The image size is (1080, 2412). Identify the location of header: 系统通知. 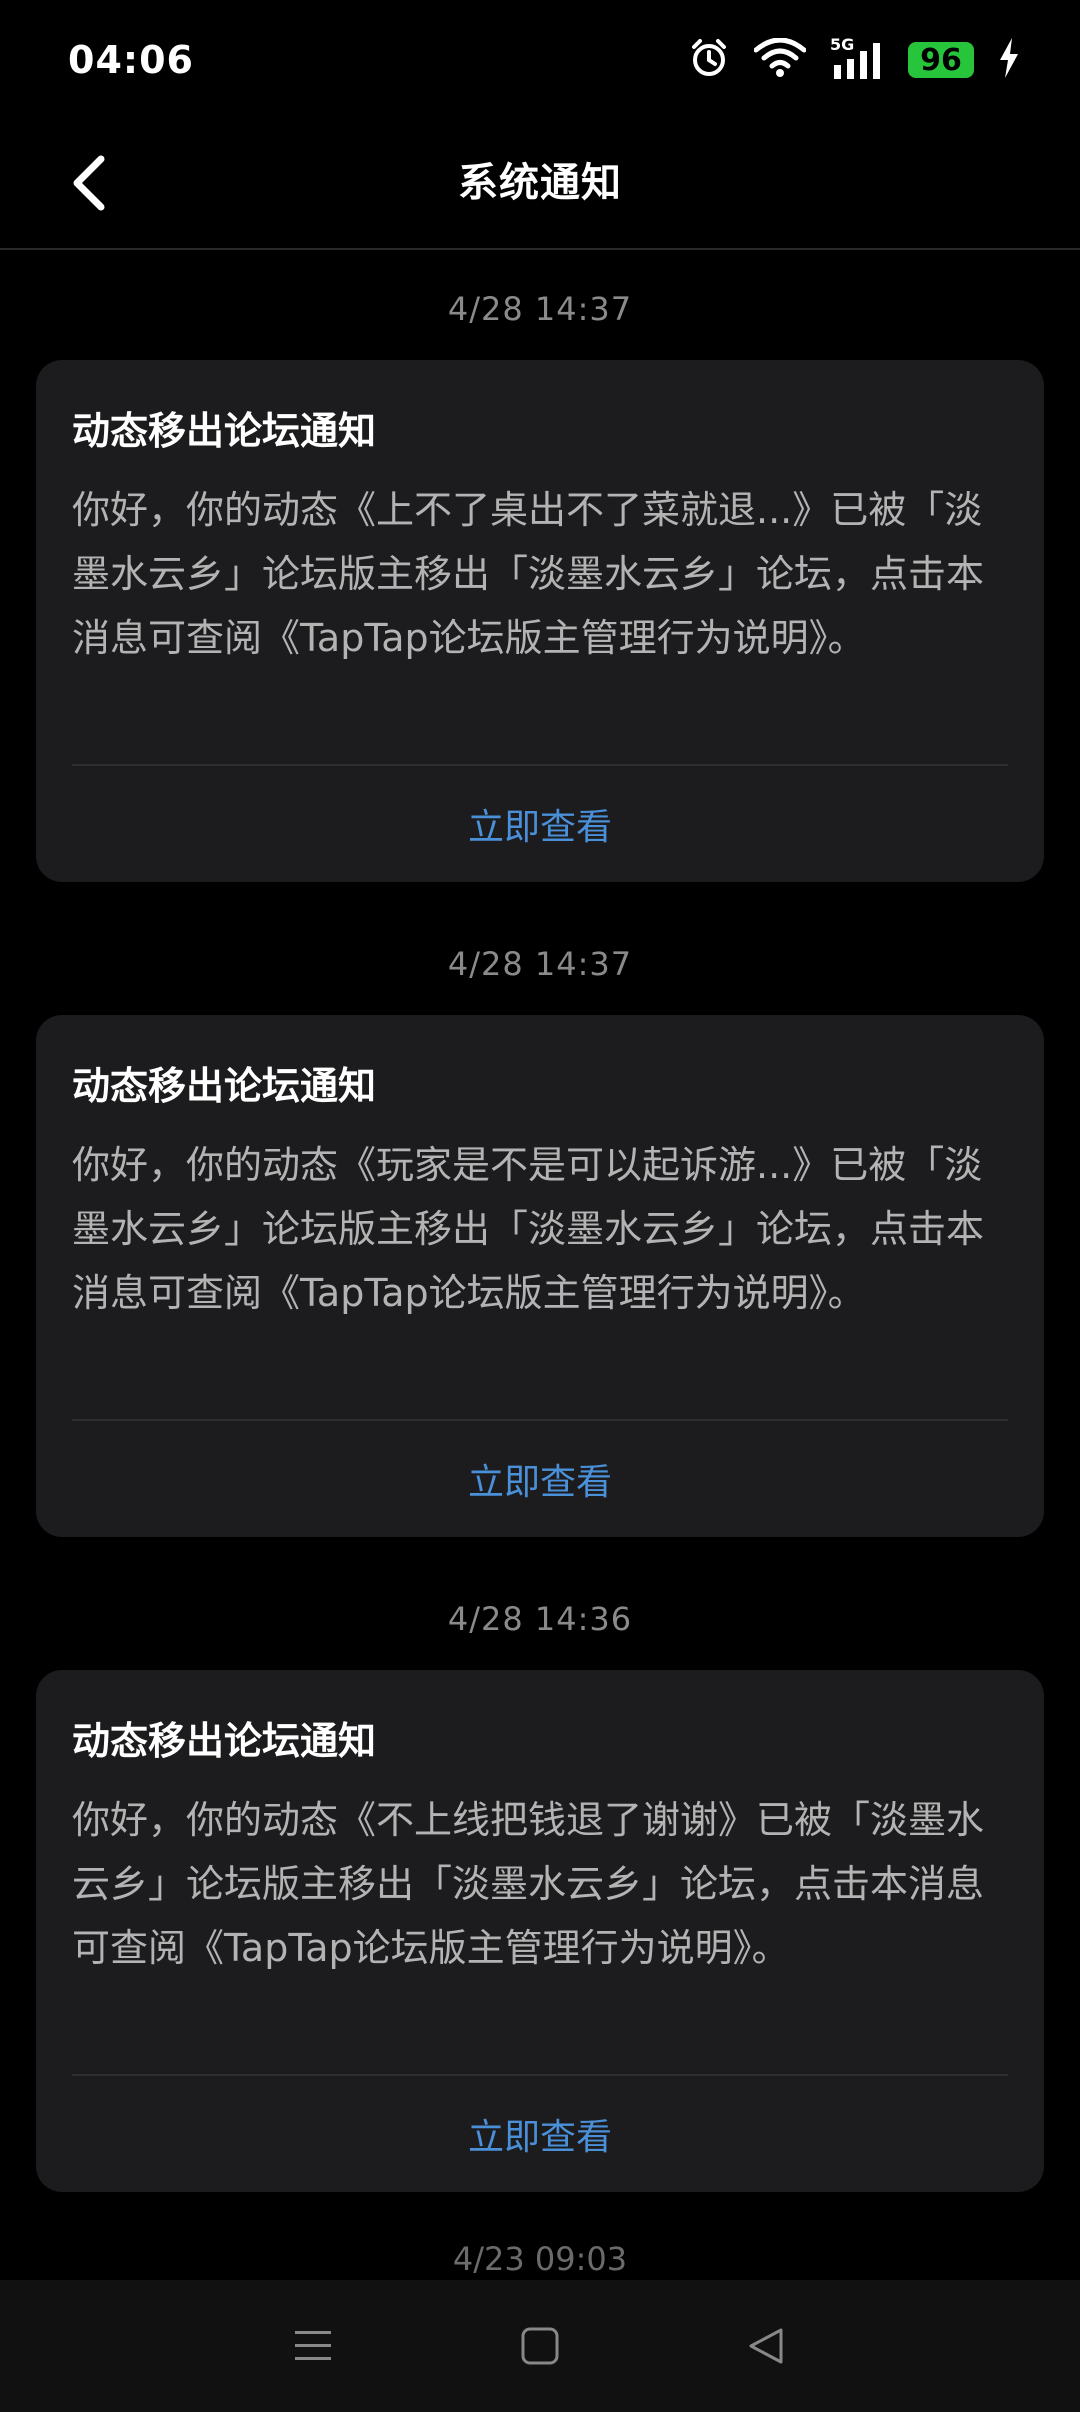
(540, 185).